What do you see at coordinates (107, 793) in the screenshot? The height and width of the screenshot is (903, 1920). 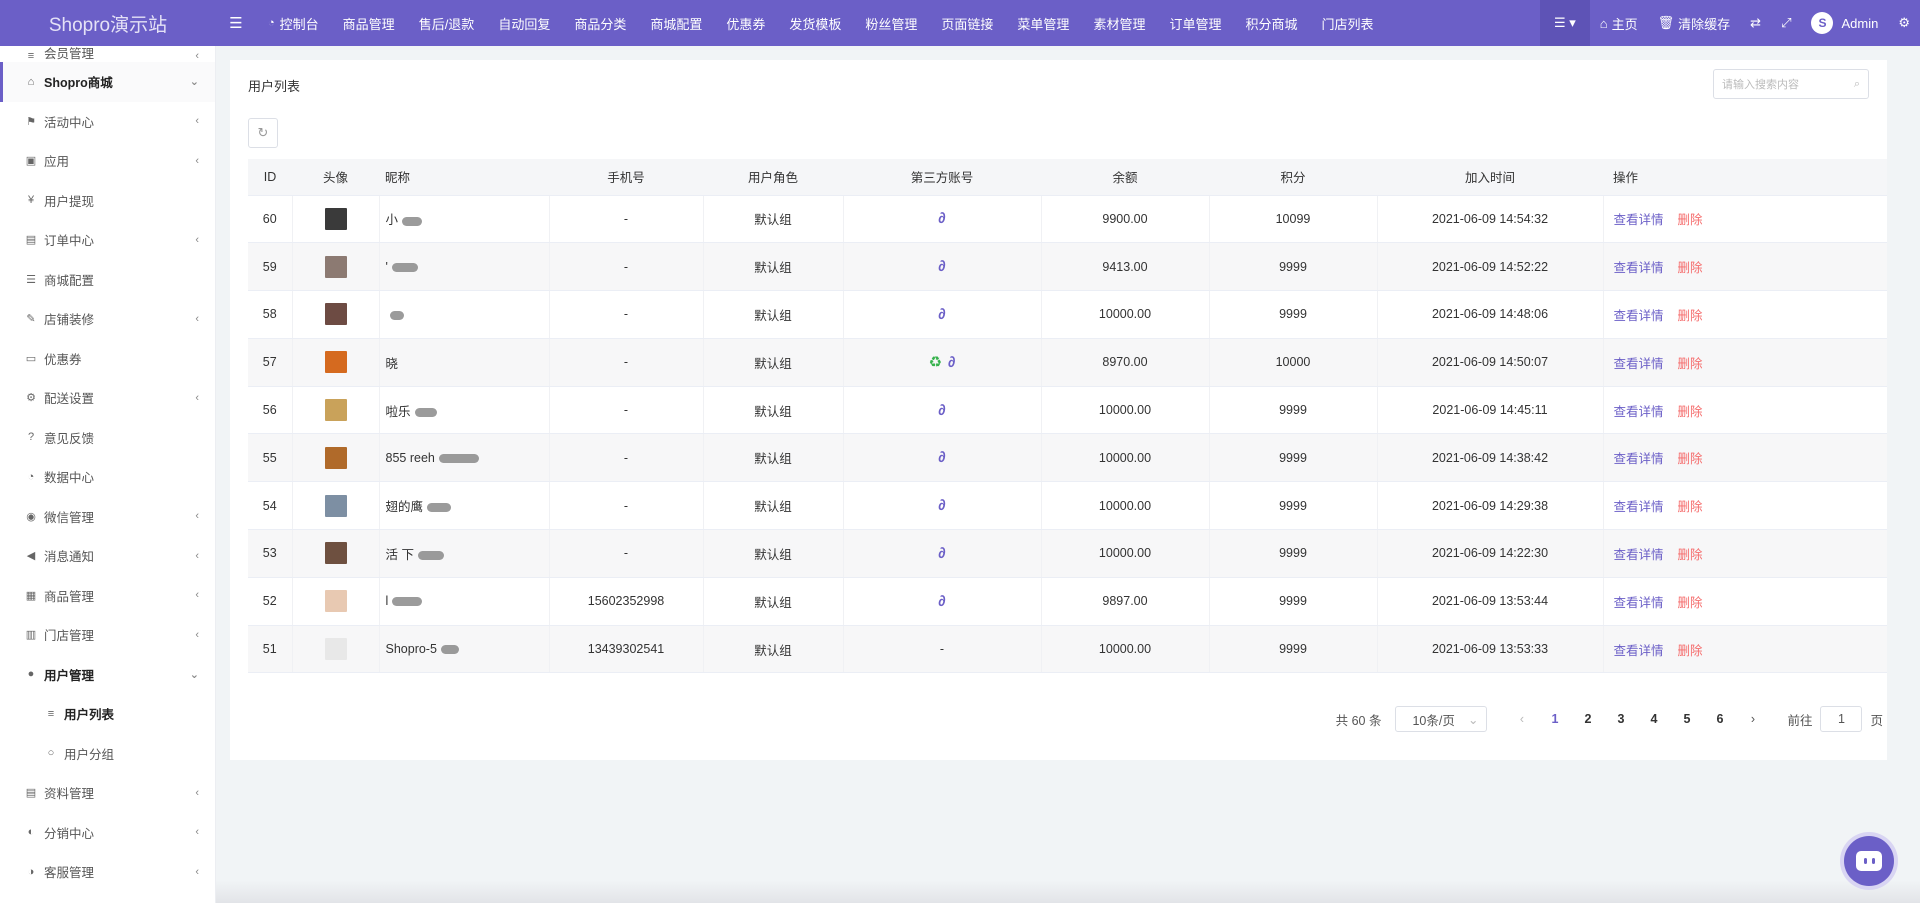 I see `sidebar-item: ▤ 资料管理 ‹` at bounding box center [107, 793].